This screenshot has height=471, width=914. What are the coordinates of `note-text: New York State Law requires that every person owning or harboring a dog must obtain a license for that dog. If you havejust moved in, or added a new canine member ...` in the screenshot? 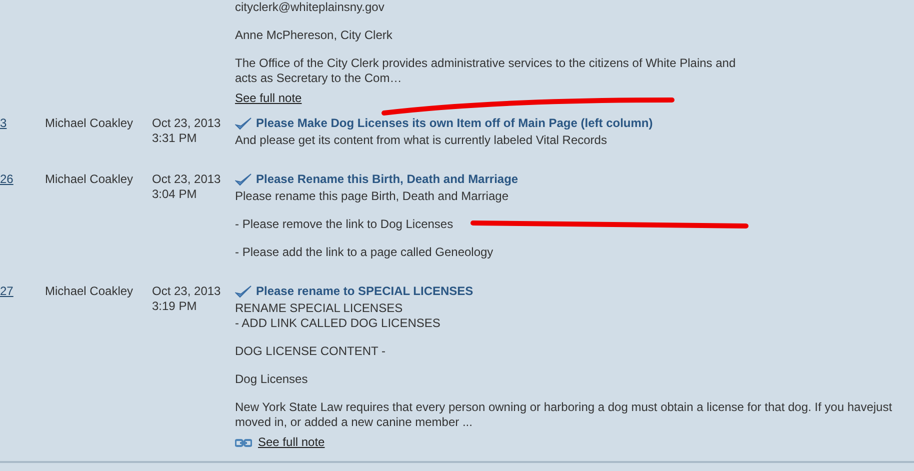 It's located at (563, 415).